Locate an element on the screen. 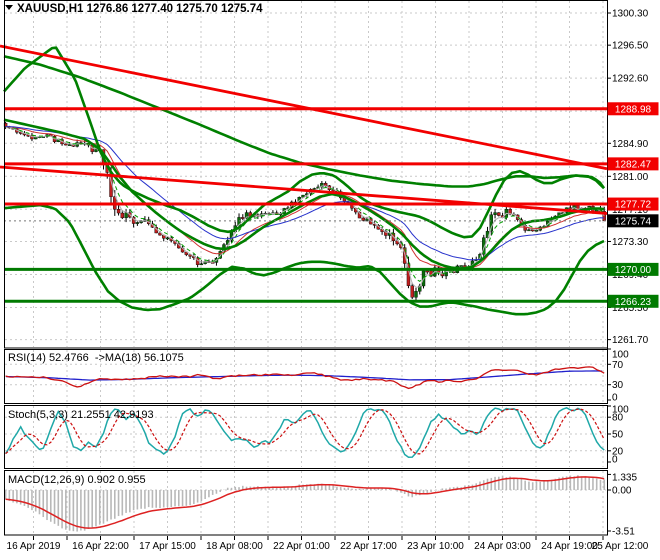  price-tick-label: 1292.60 is located at coordinates (630, 79).